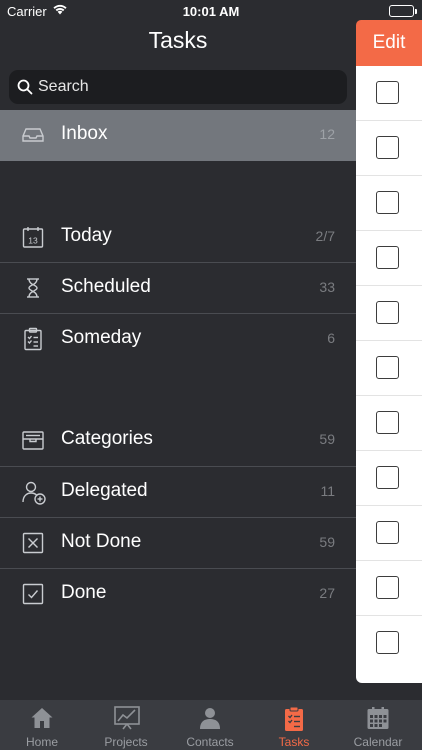  I want to click on svg-text: 13, so click(33, 241).